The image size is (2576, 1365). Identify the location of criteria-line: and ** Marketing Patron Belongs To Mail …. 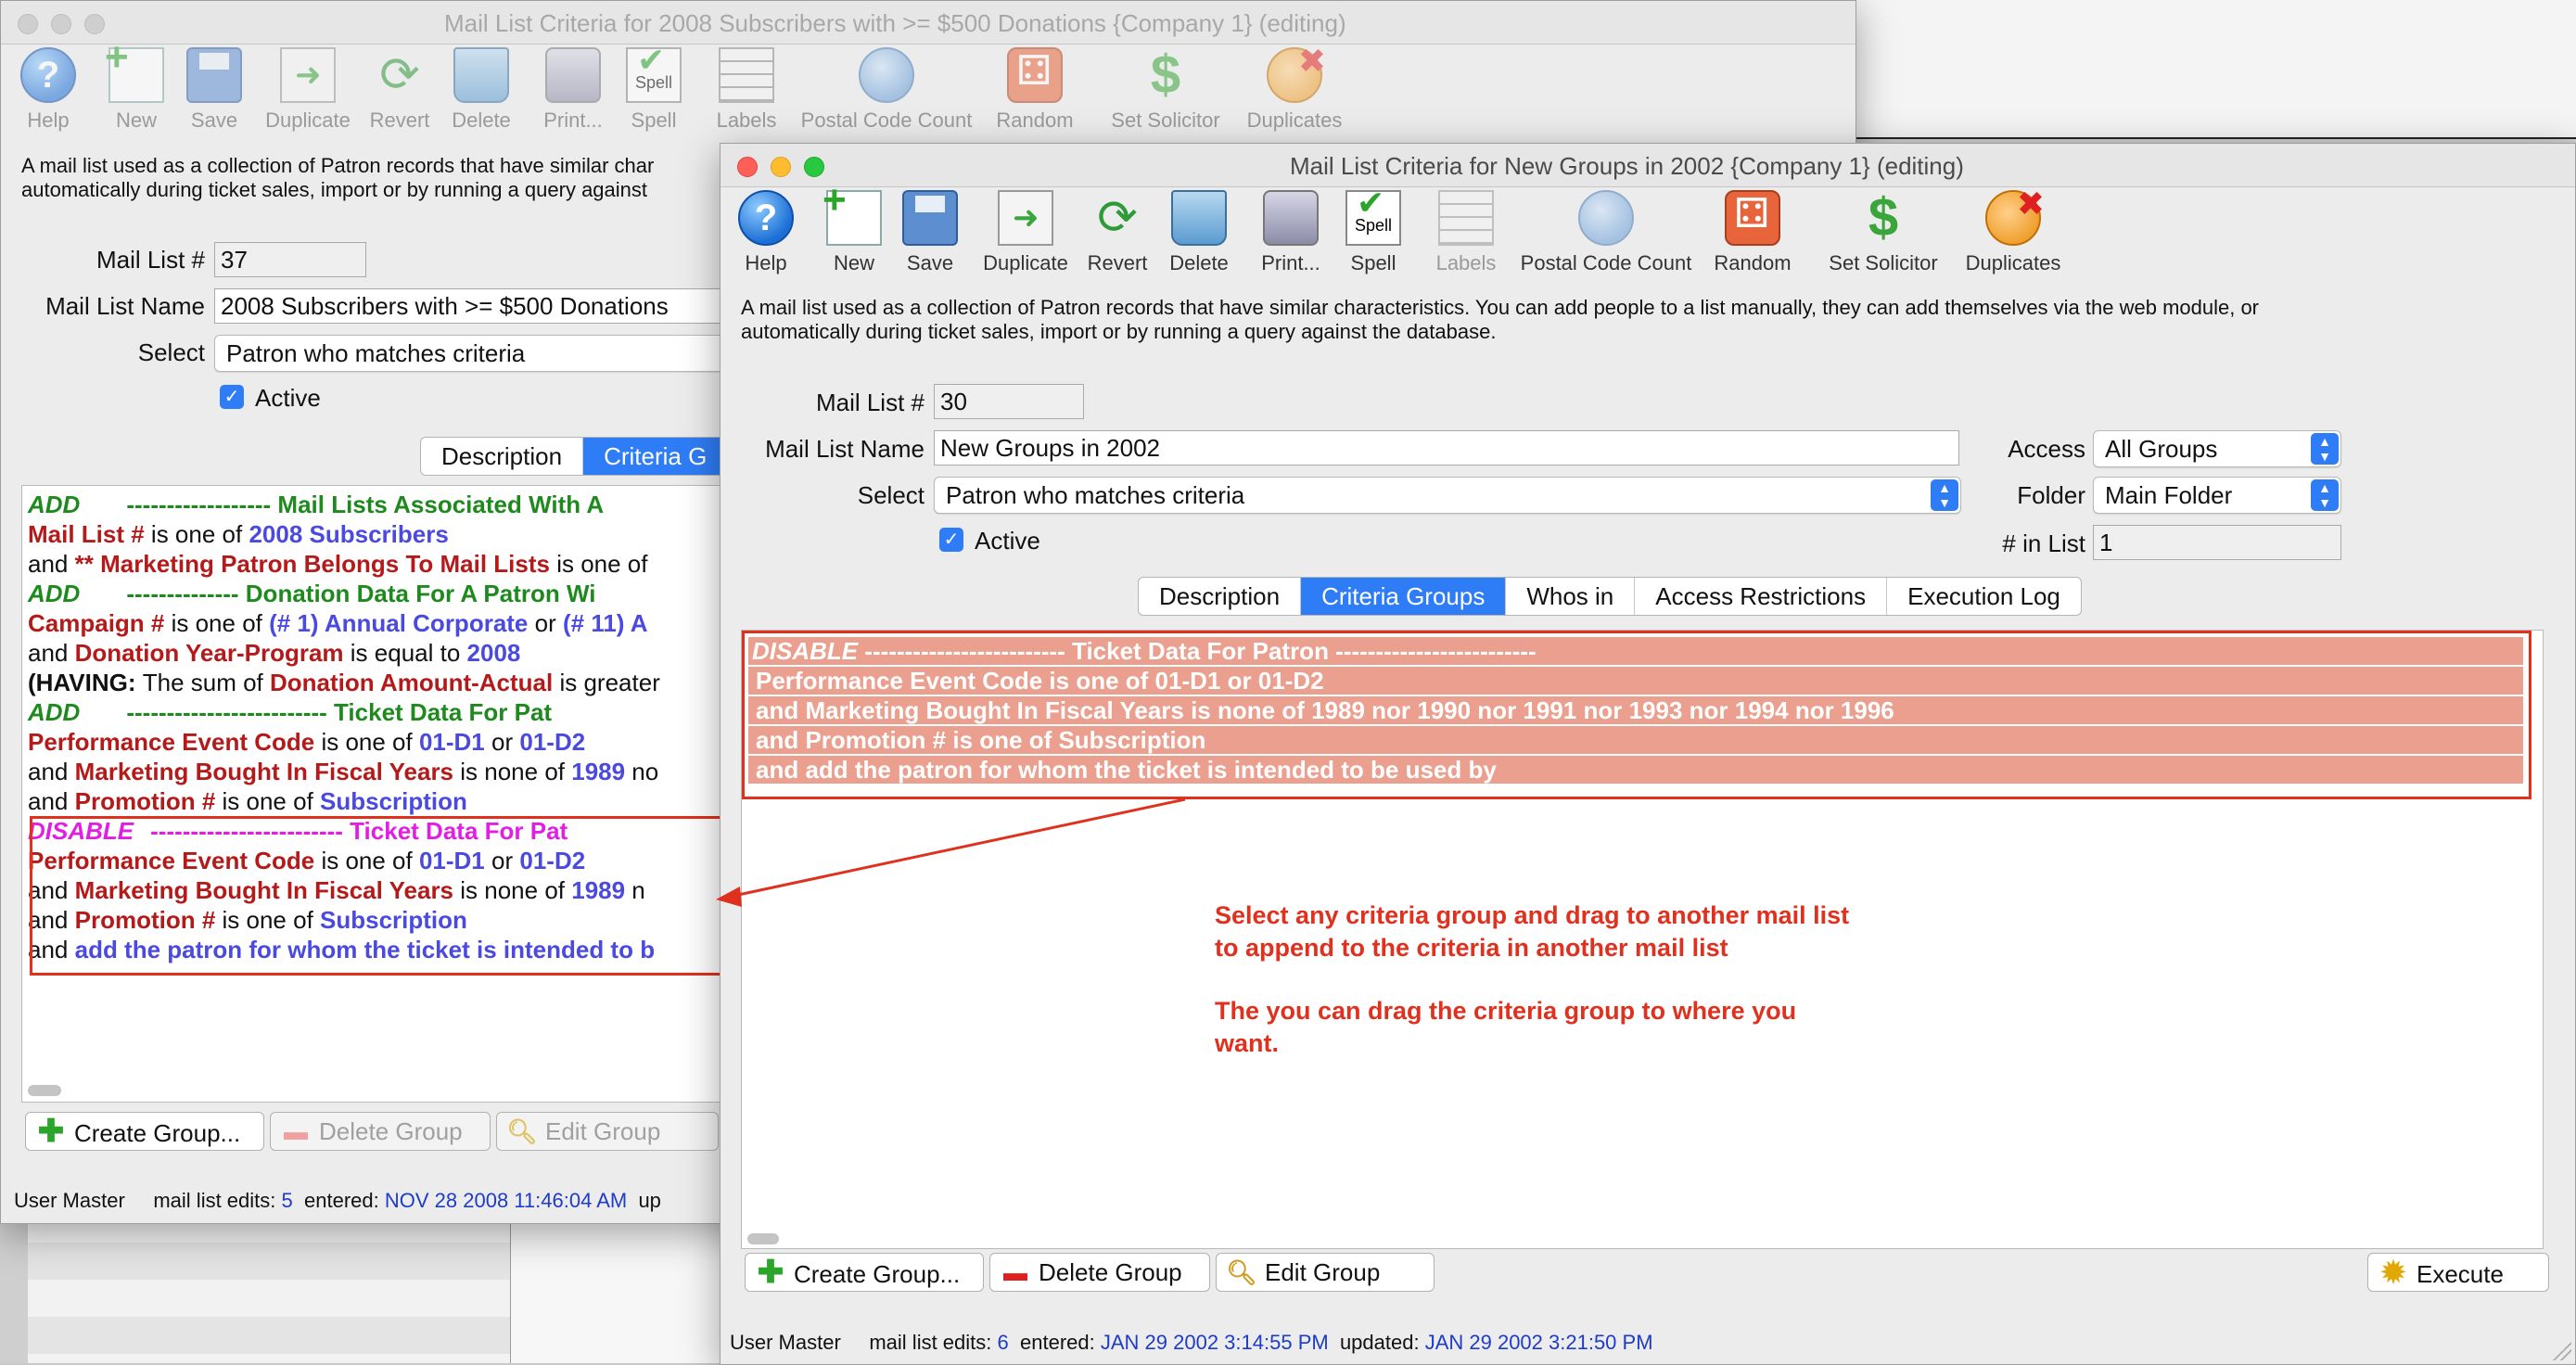
(338, 564).